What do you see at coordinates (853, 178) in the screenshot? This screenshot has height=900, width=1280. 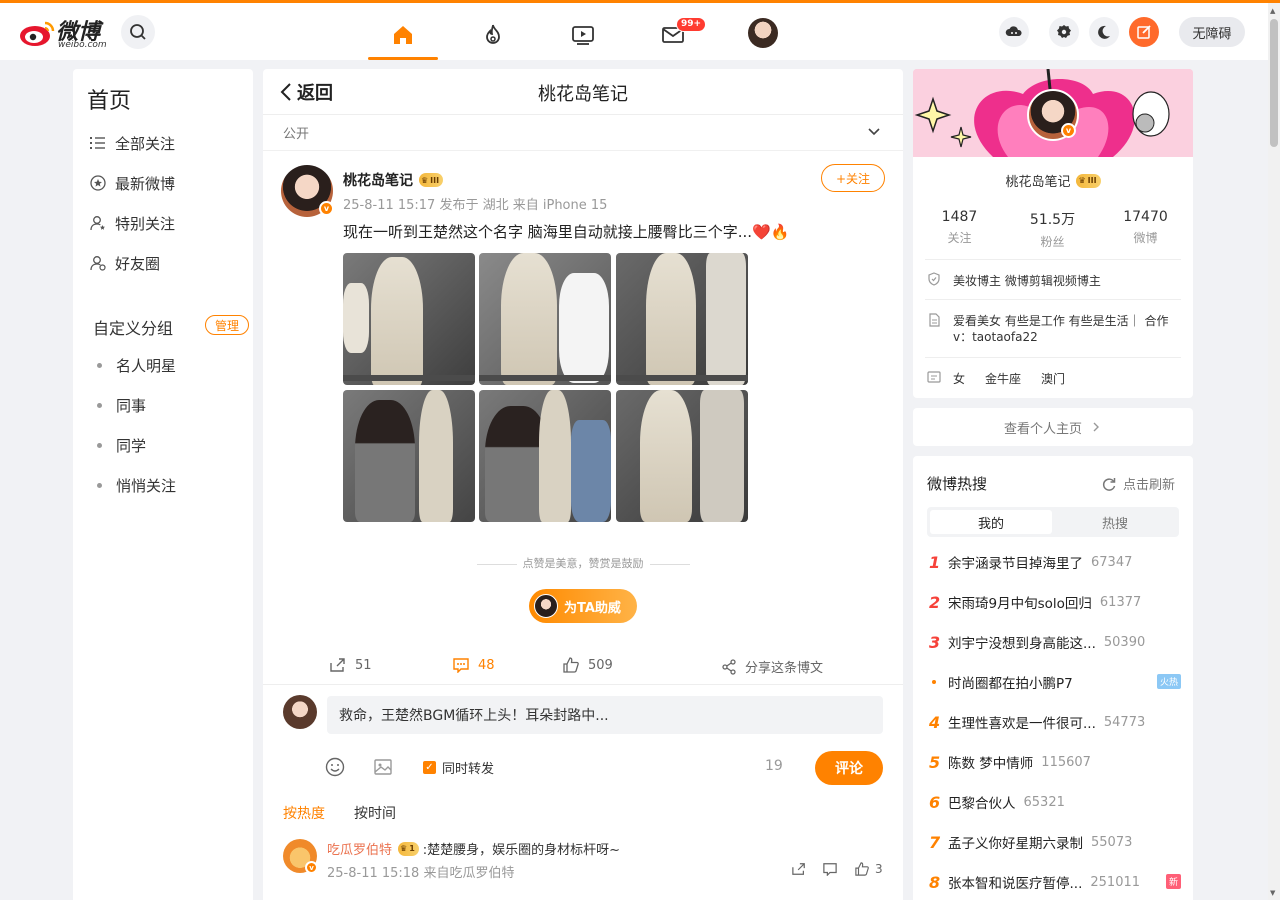 I see `follow-button: +关注` at bounding box center [853, 178].